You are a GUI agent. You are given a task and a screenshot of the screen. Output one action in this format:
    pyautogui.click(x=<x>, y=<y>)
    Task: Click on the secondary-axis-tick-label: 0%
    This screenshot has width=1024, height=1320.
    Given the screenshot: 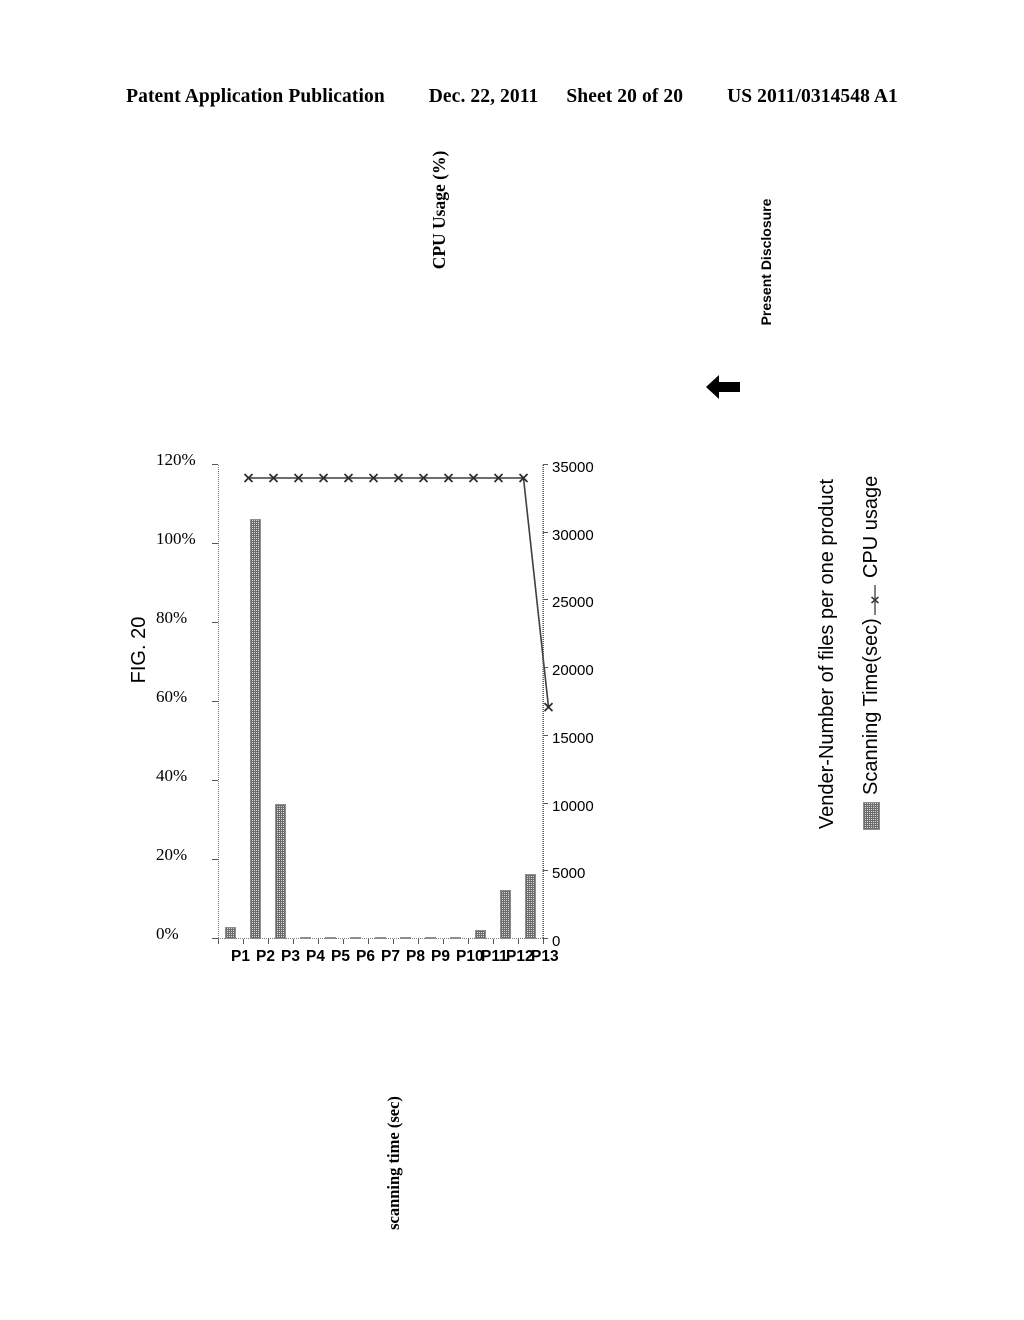 What is the action you would take?
    pyautogui.click(x=167, y=933)
    